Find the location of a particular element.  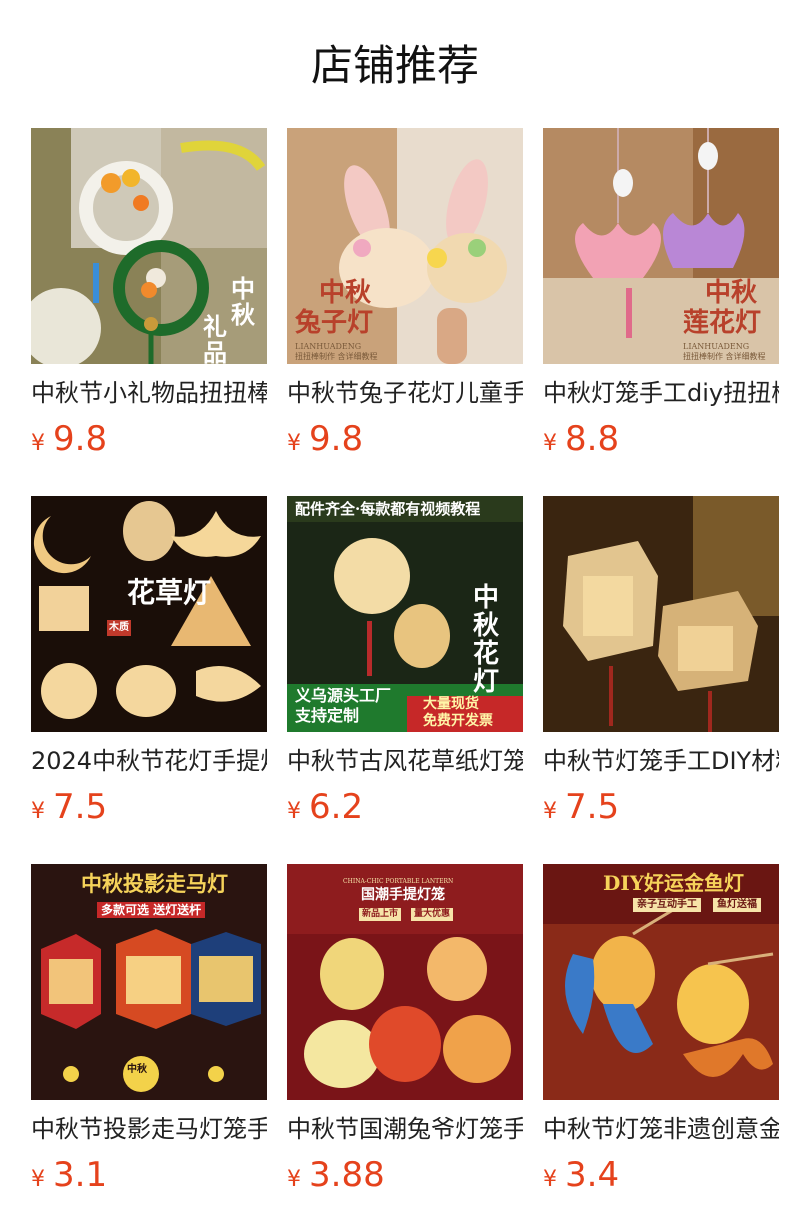

product-price: ¥3.1 is located at coordinates (149, 1175).